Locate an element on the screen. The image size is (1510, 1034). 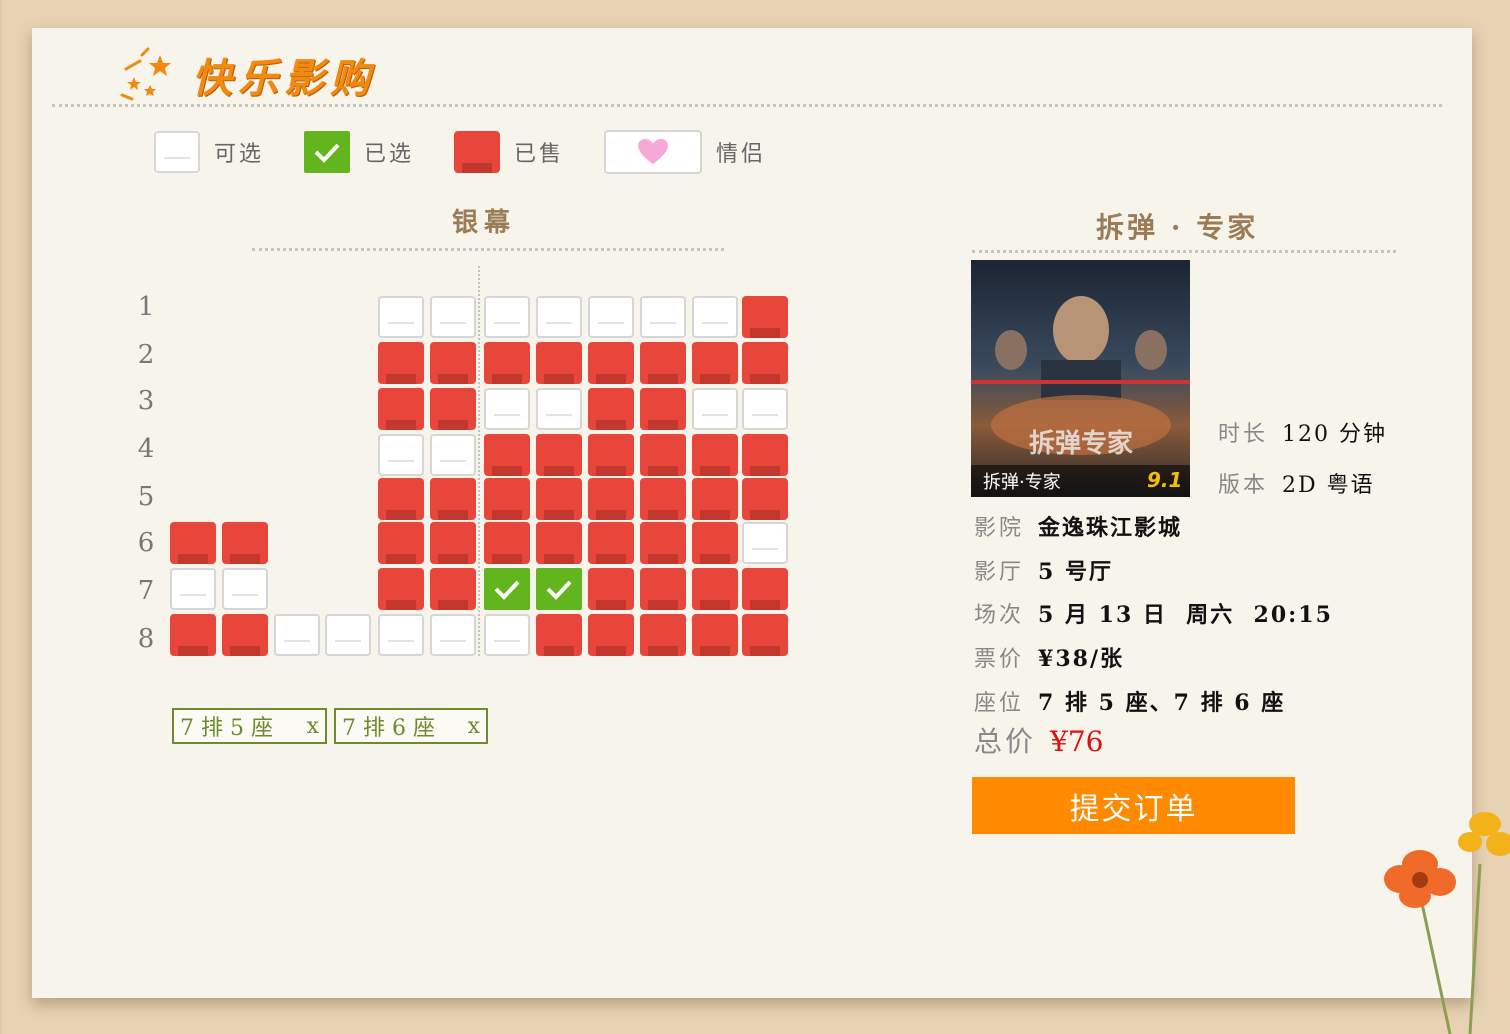
legend-couple: 情侣 is located at coordinates (685, 152).